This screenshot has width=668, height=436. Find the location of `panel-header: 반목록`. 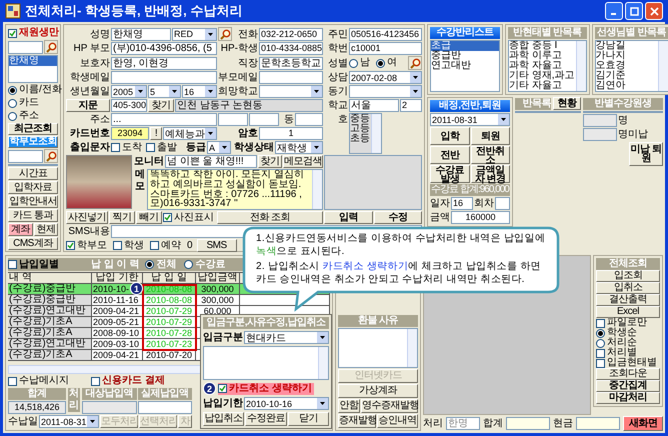

panel-header: 반목록 is located at coordinates (533, 104).